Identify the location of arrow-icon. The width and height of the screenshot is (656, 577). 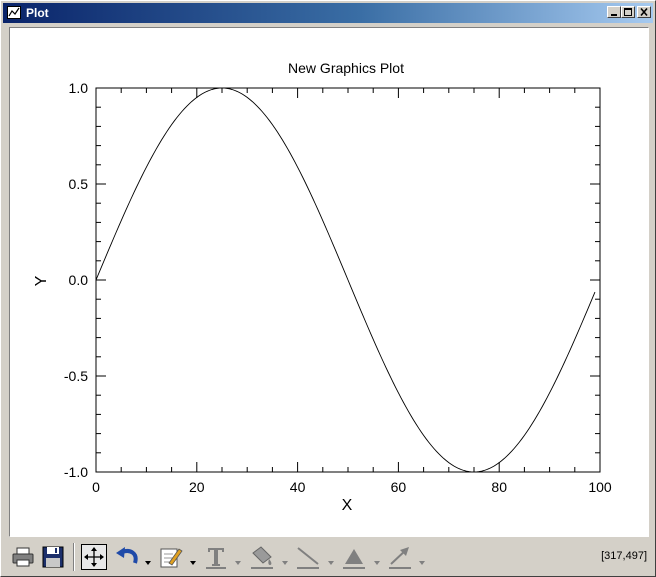
(400, 557).